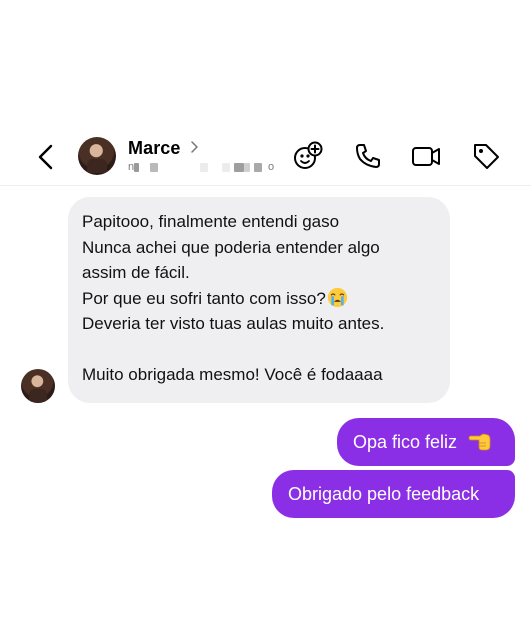 The width and height of the screenshot is (531, 624). Describe the element at coordinates (337, 297) in the screenshot. I see `loudly-crying-face-emoji-icon` at that location.